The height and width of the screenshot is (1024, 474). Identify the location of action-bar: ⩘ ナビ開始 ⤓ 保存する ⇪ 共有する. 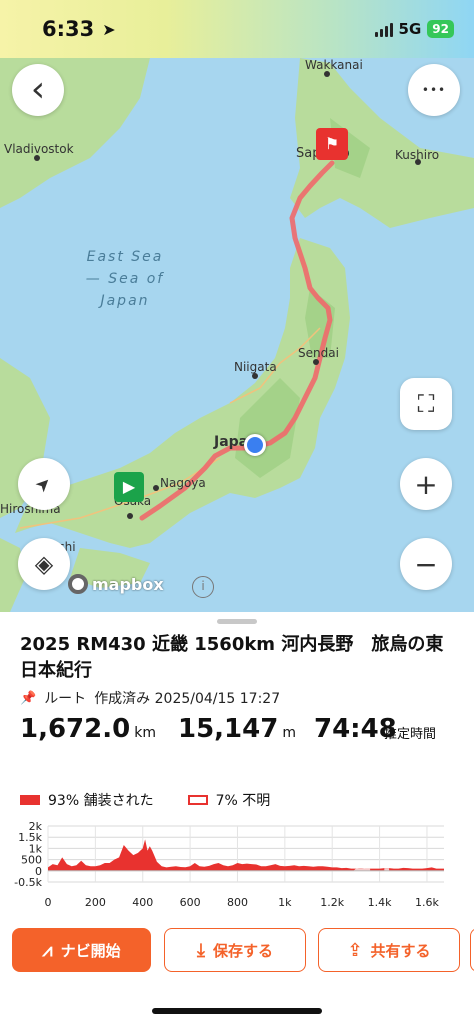
(243, 950).